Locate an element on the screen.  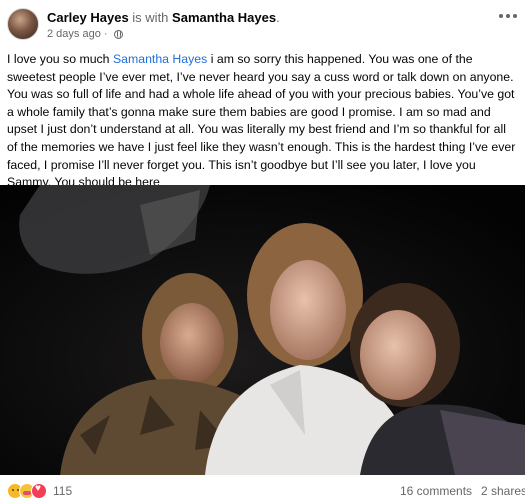
more-options-icon is located at coordinates (508, 16).